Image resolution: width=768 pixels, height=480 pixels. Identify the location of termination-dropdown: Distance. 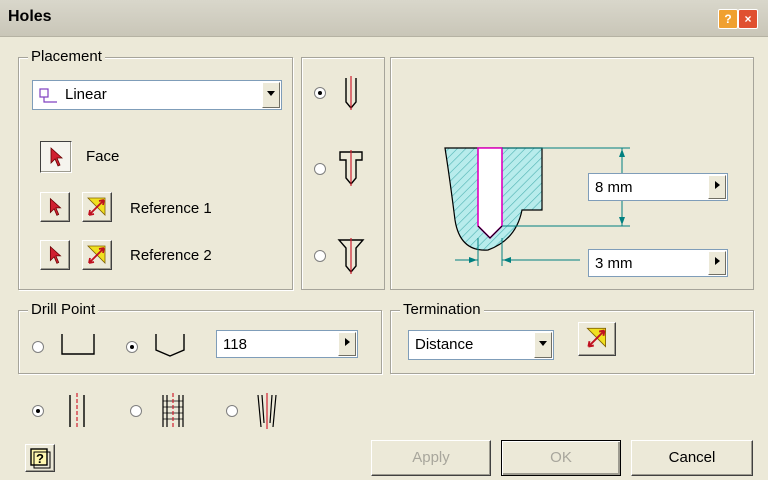
(481, 345).